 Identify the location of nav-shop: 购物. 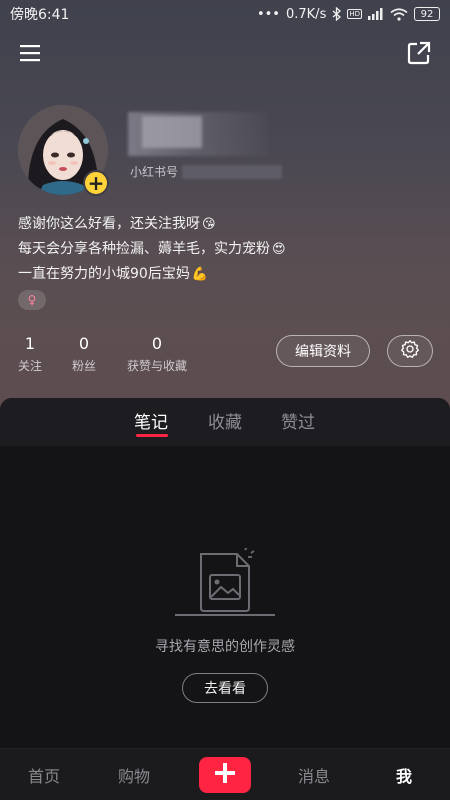
(134, 775).